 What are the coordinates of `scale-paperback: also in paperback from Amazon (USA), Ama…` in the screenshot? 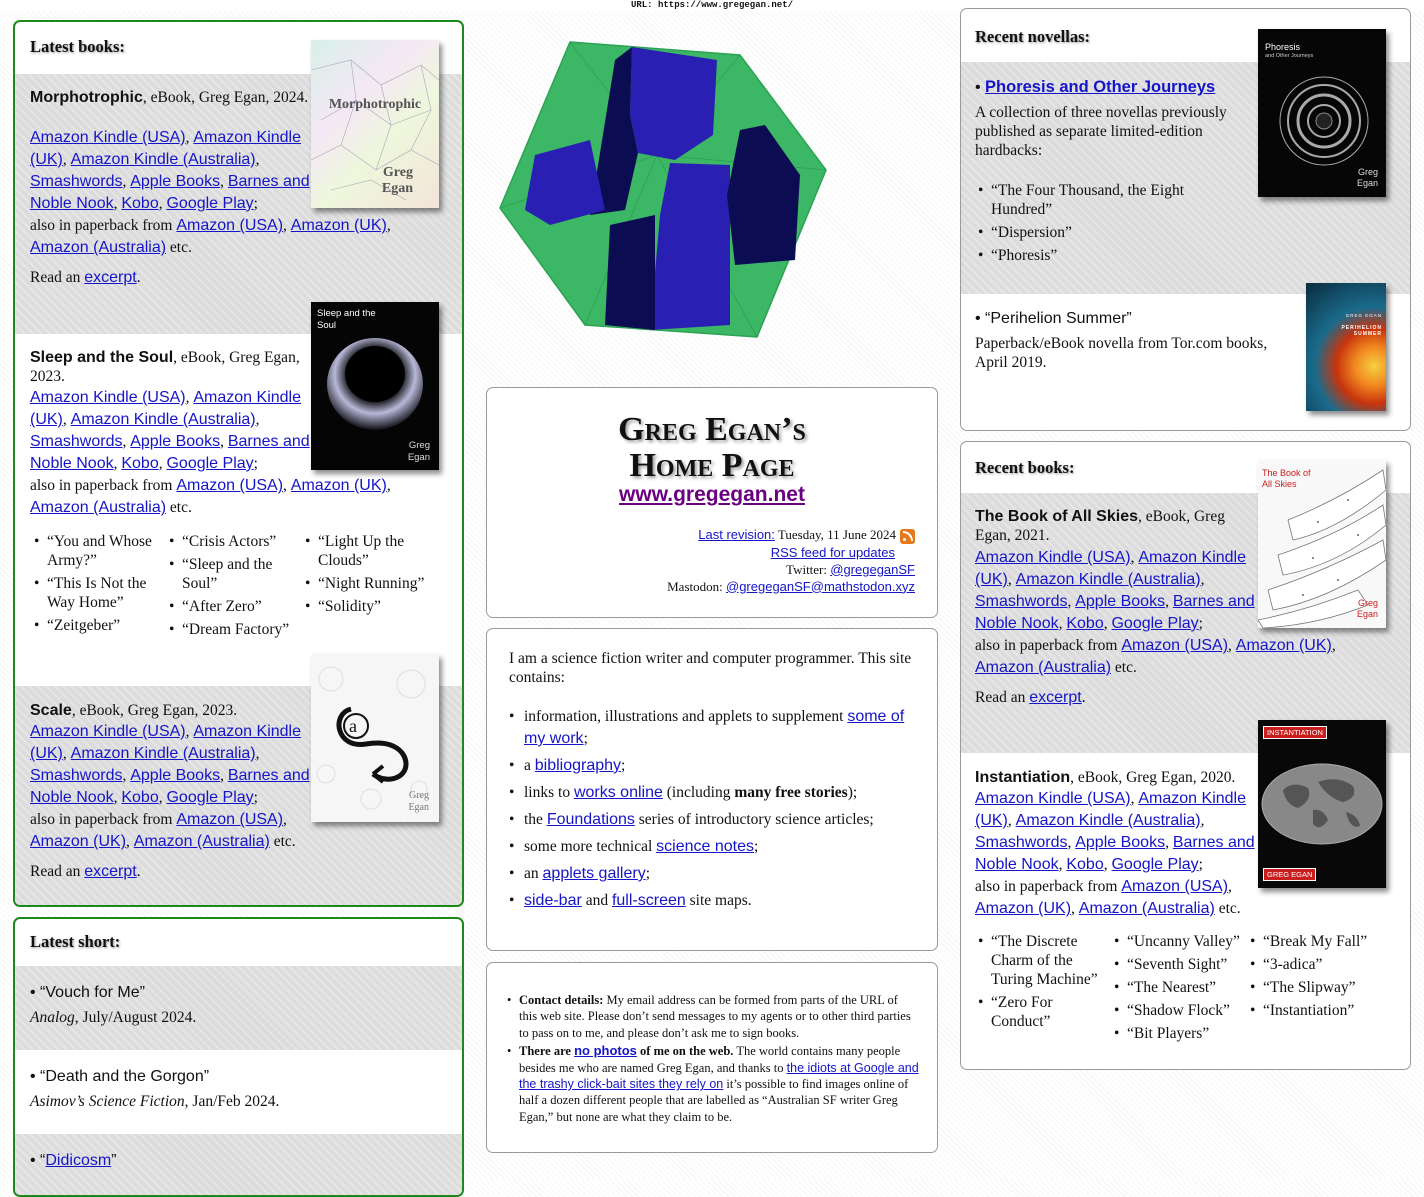 It's located at (163, 830).